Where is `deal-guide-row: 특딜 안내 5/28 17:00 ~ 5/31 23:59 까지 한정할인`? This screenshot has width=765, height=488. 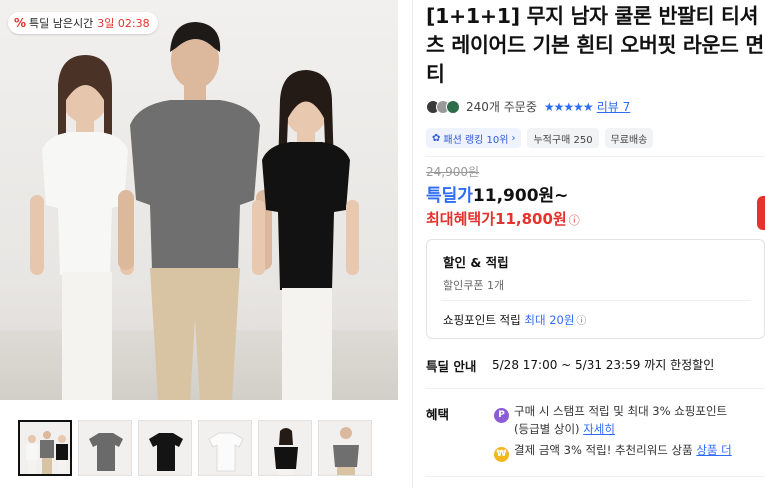
deal-guide-row: 특딜 안내 5/28 17:00 ~ 5/31 23:59 까지 한정할인 is located at coordinates (570, 365).